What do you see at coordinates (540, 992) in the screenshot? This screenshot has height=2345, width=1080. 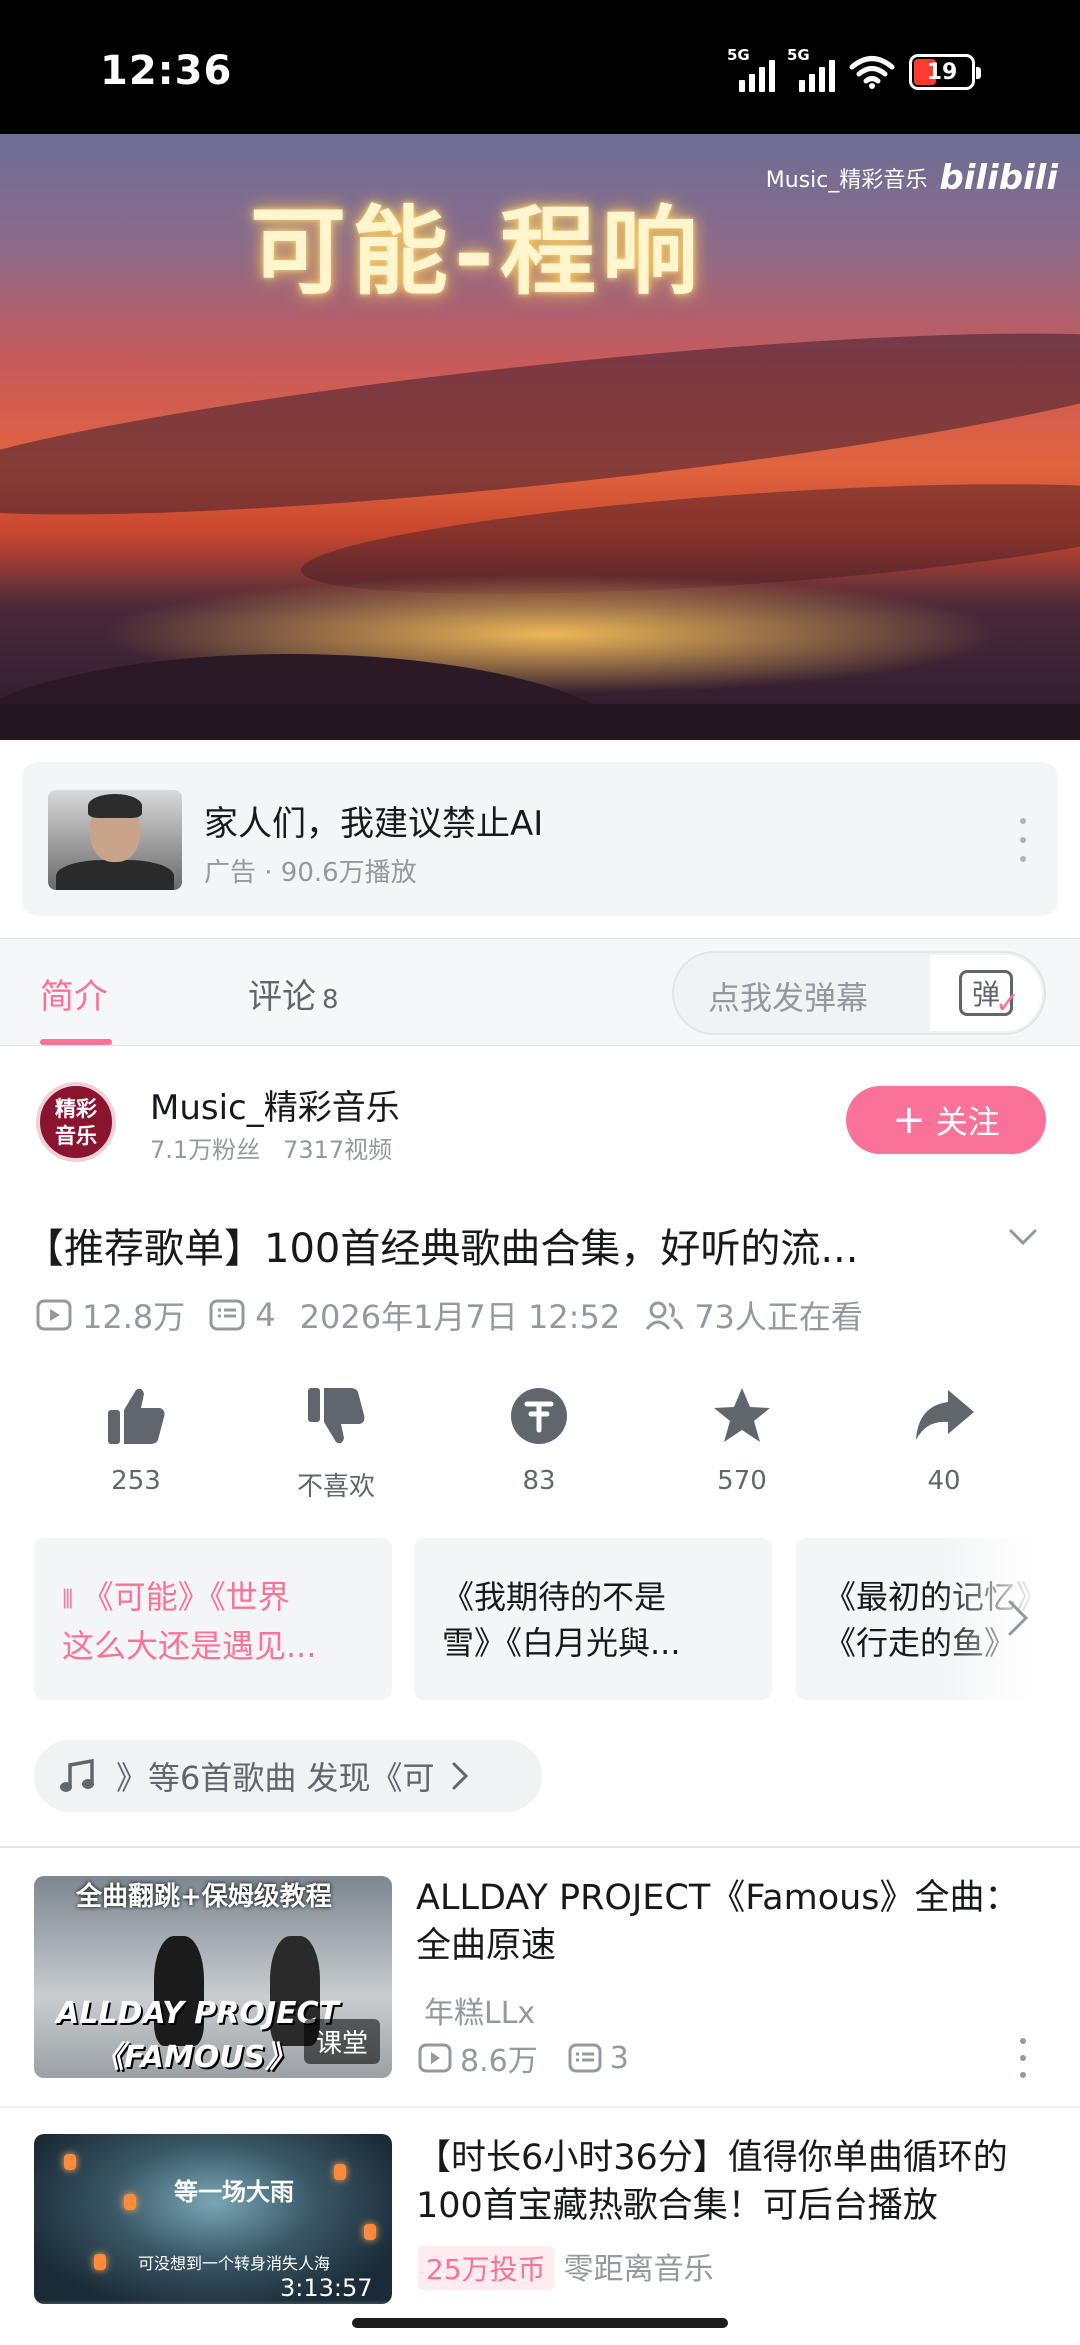 I see `tabs-bar: 简介 评论 8 点我发弹幕 弹 ✓` at bounding box center [540, 992].